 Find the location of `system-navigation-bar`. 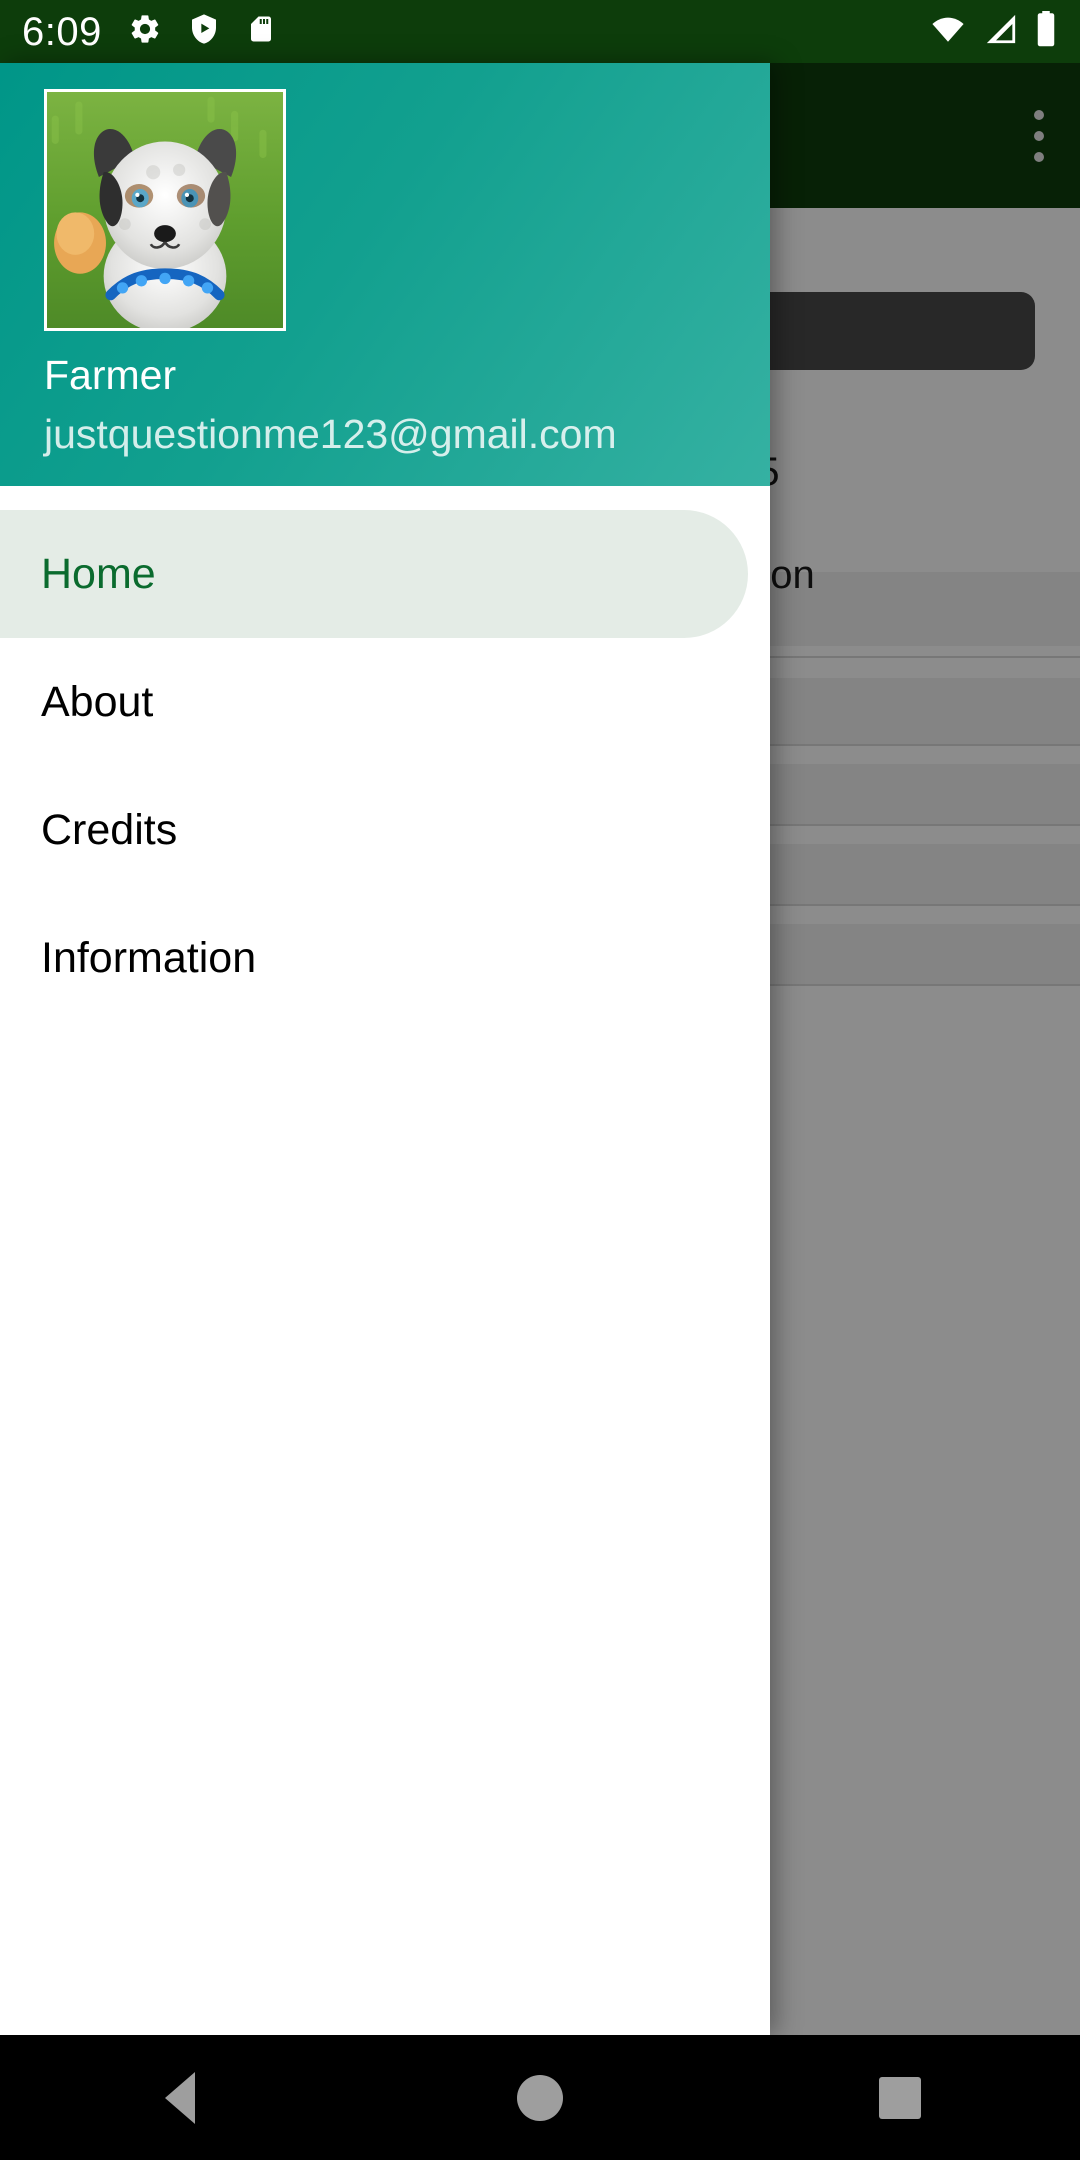

system-navigation-bar is located at coordinates (540, 2097).